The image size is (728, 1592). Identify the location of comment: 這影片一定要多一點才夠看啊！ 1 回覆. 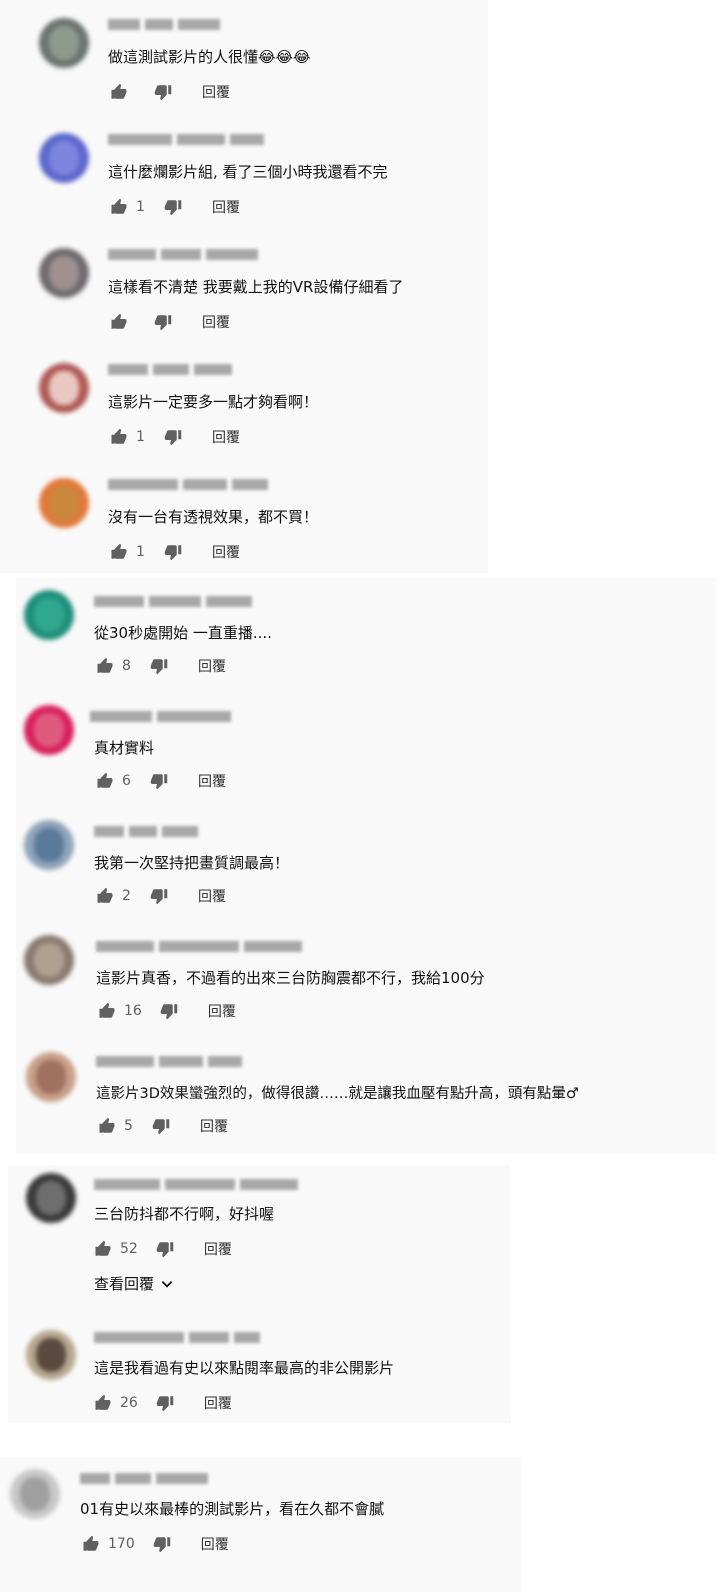
(244, 402).